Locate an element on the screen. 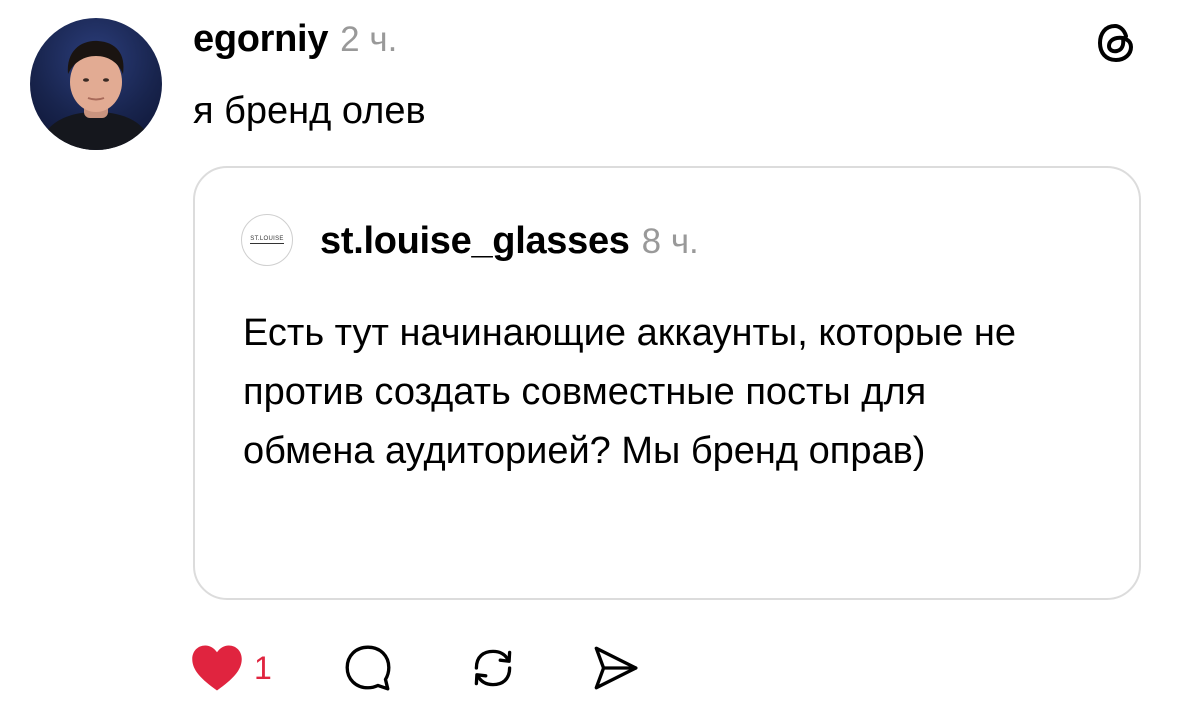 This screenshot has height=708, width=1179. repost-icon is located at coordinates (493, 668).